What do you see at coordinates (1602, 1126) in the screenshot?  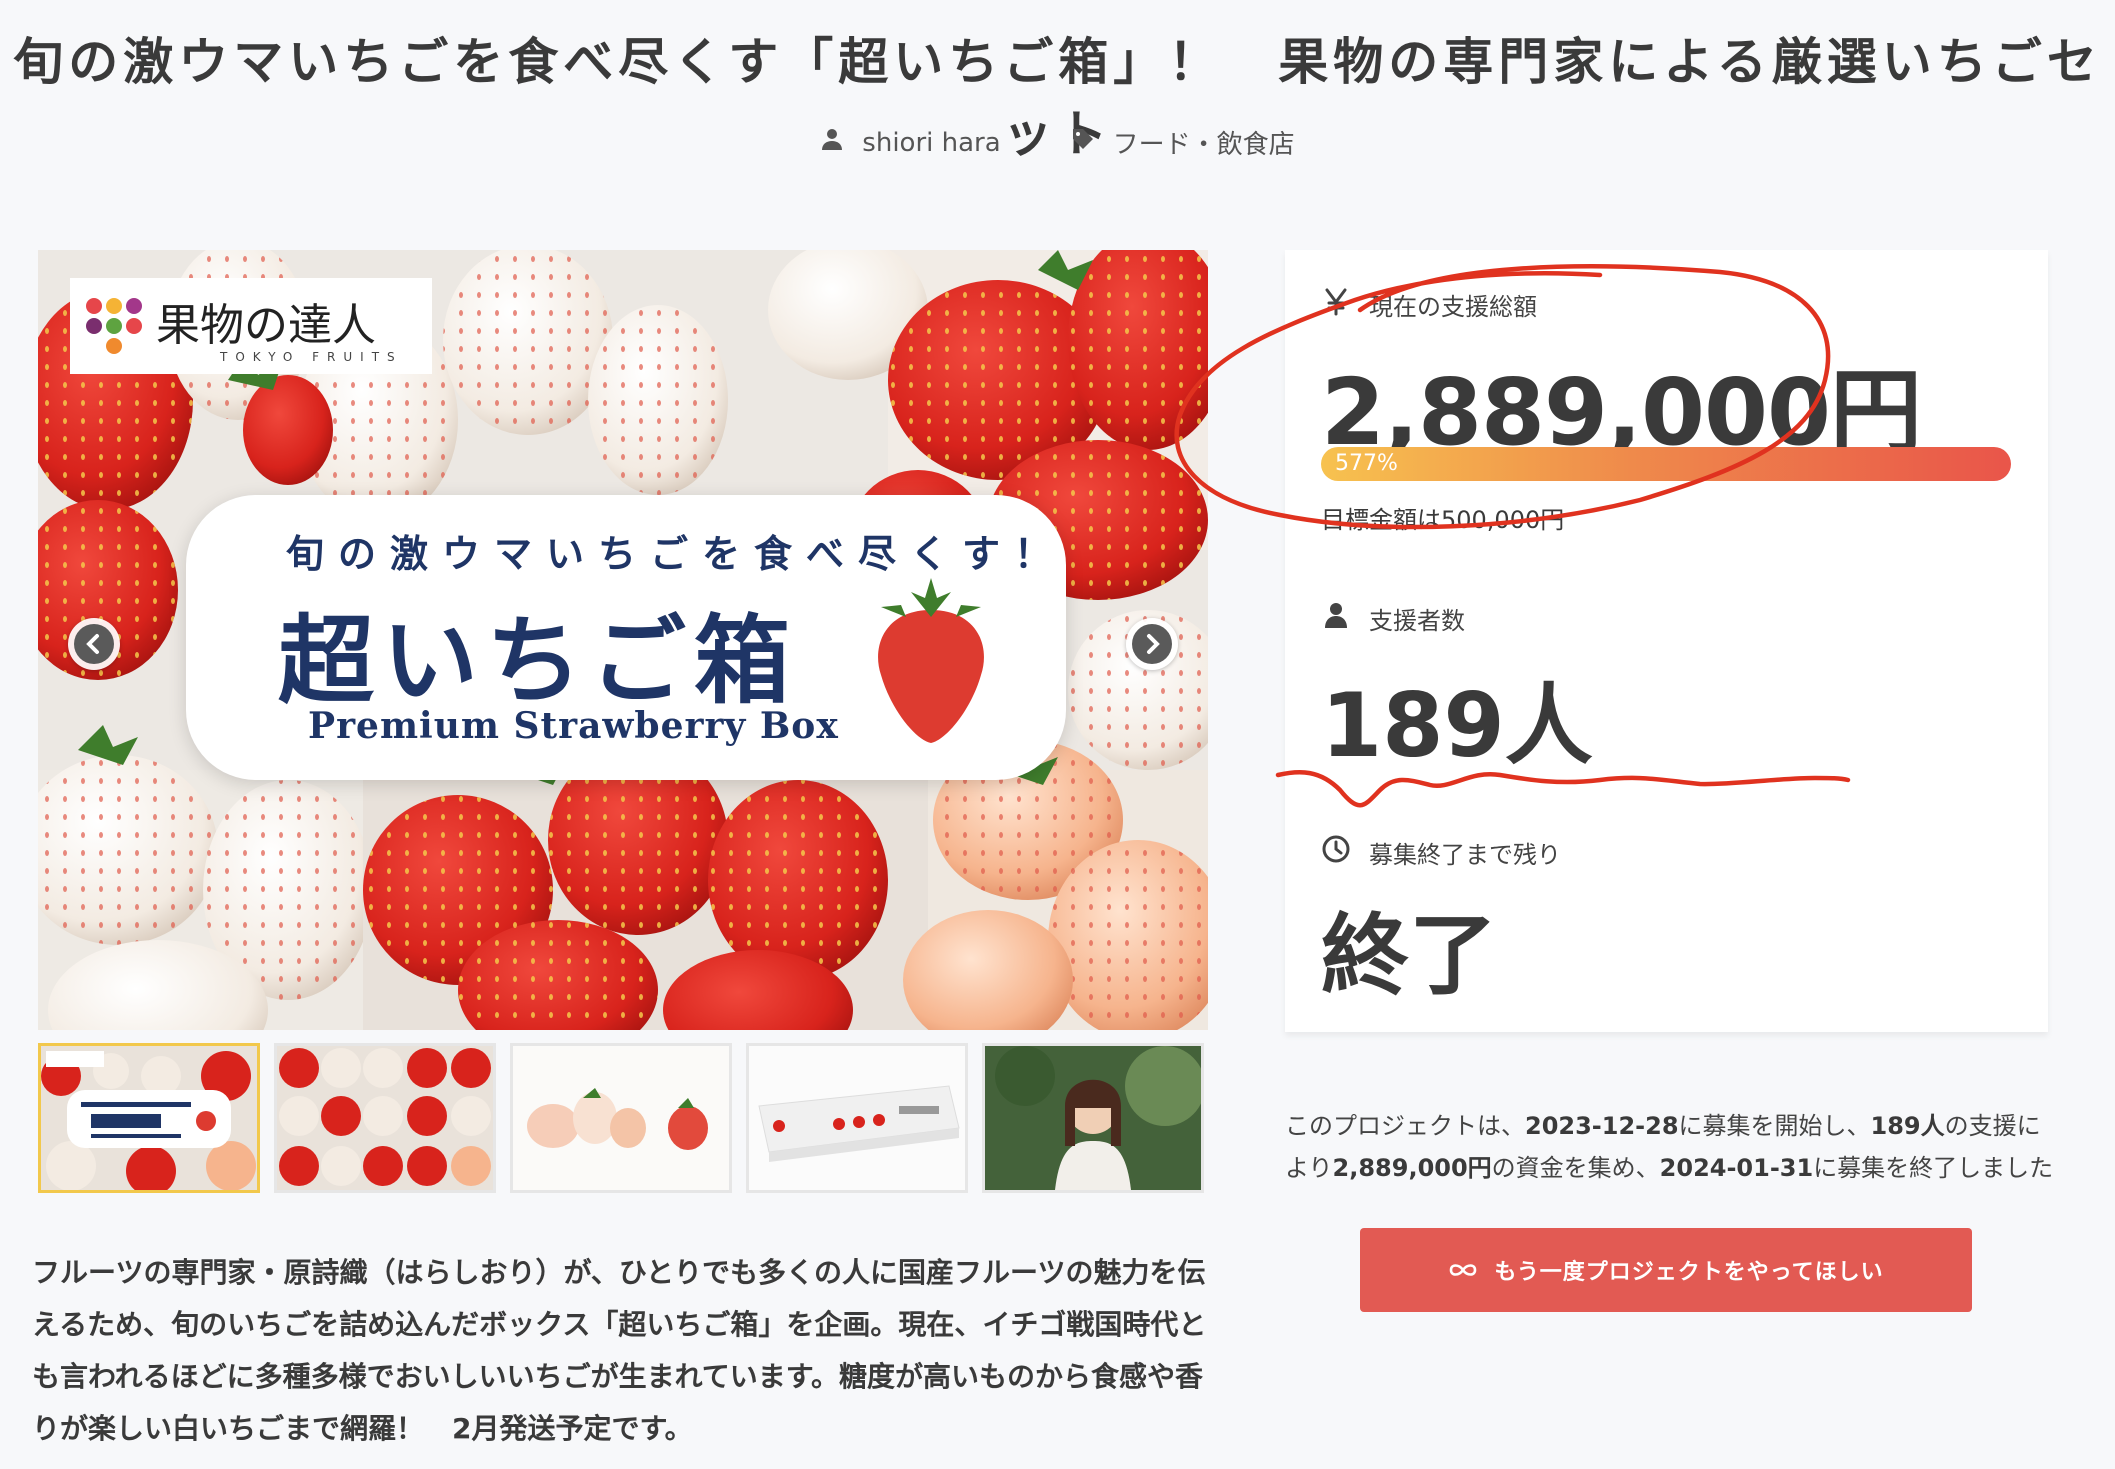 I see `summary-start-date: 2023-12-28` at bounding box center [1602, 1126].